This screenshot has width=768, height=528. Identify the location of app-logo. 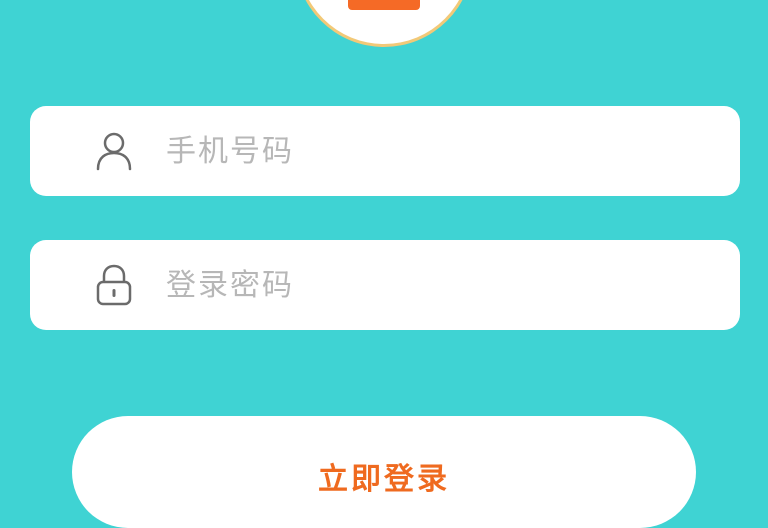
(384, 22).